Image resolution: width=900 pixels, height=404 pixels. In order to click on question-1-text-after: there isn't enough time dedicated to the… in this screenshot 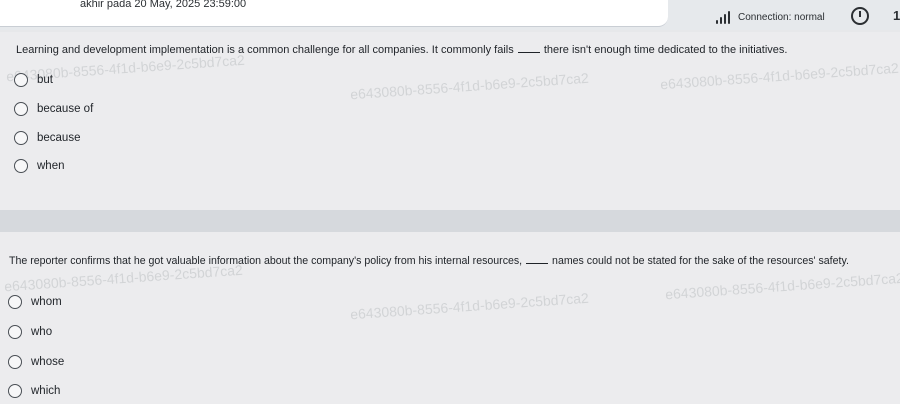, I will do `click(665, 50)`.